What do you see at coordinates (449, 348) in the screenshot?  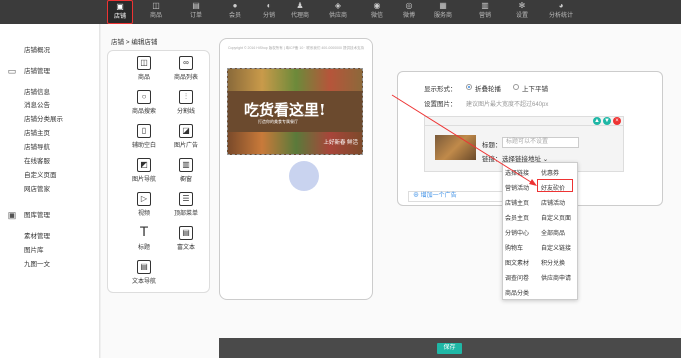 I see `save-button: 保存` at bounding box center [449, 348].